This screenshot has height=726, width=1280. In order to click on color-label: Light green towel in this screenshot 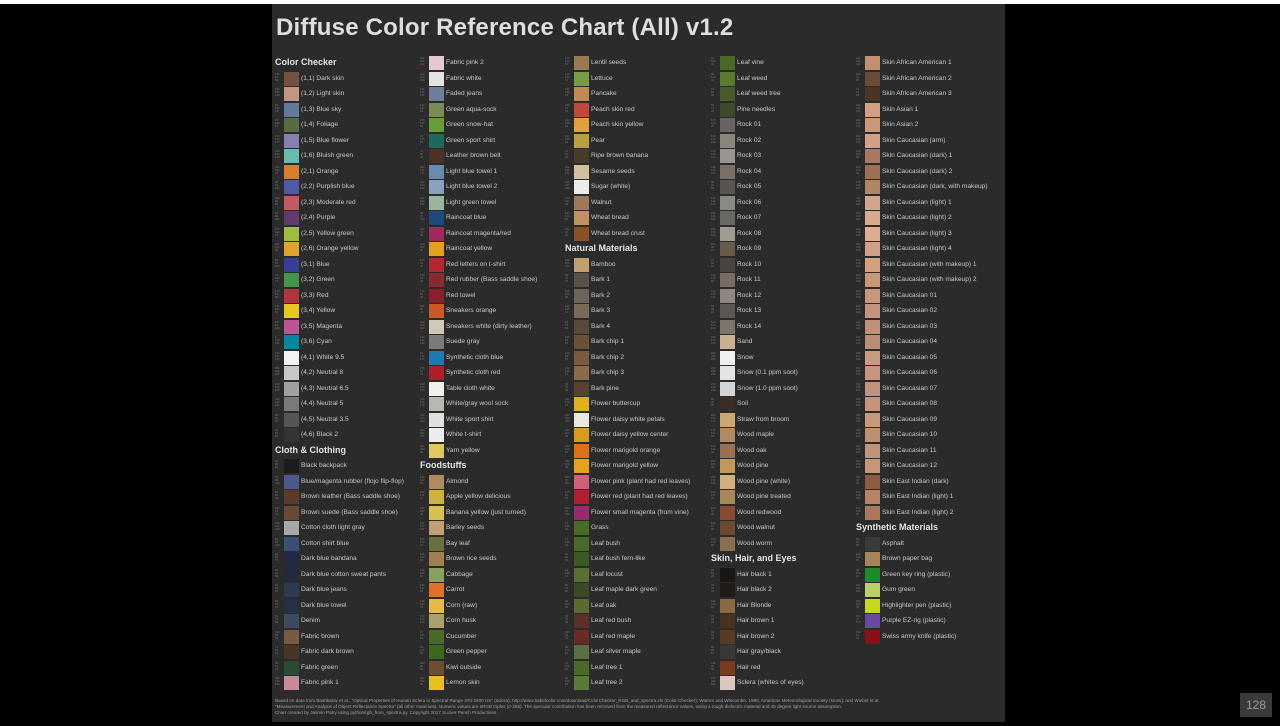, I will do `click(471, 202)`.